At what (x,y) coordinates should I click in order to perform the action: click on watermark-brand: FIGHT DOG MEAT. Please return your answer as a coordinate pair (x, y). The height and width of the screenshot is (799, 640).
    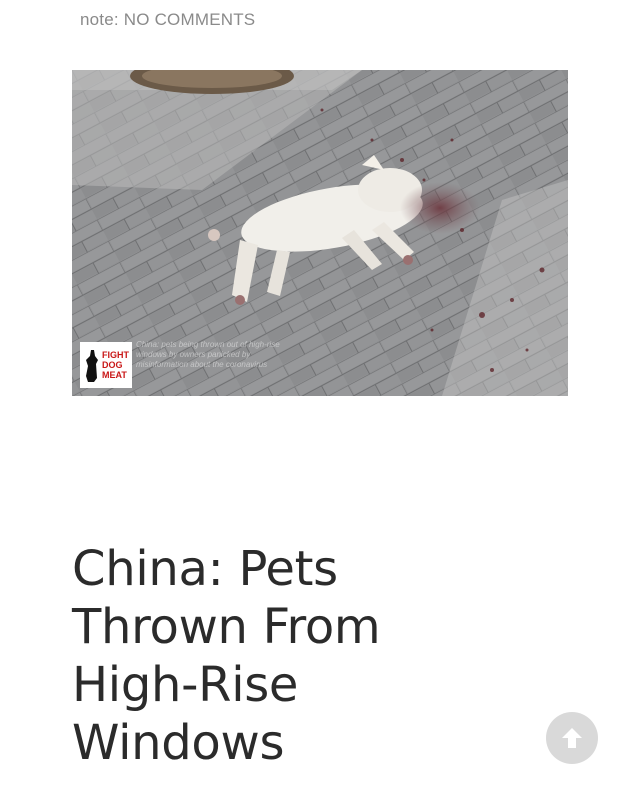
    Looking at the image, I should click on (115, 365).